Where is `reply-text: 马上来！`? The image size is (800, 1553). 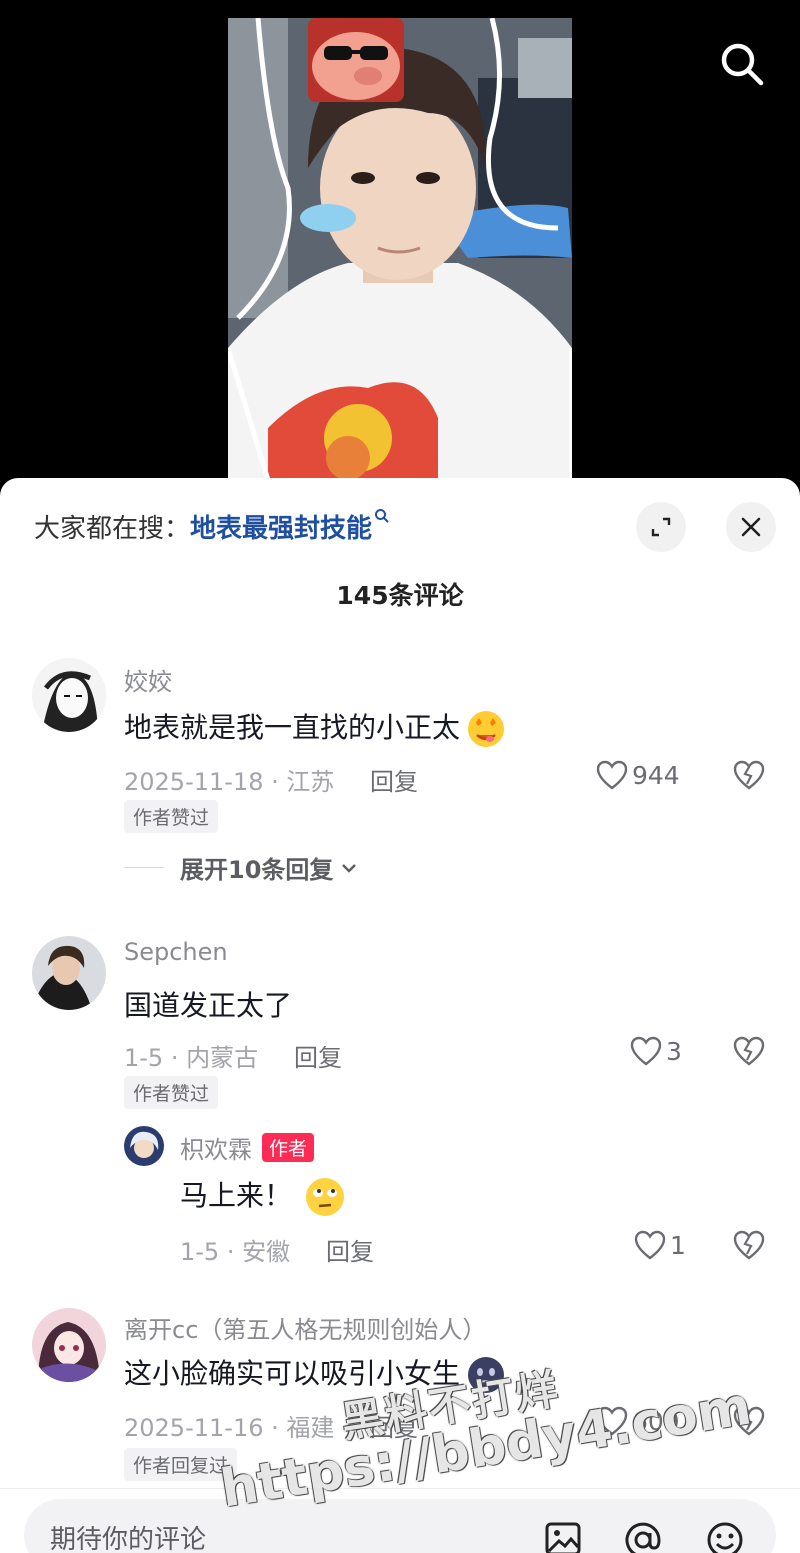
reply-text: 马上来！ is located at coordinates (263, 1196).